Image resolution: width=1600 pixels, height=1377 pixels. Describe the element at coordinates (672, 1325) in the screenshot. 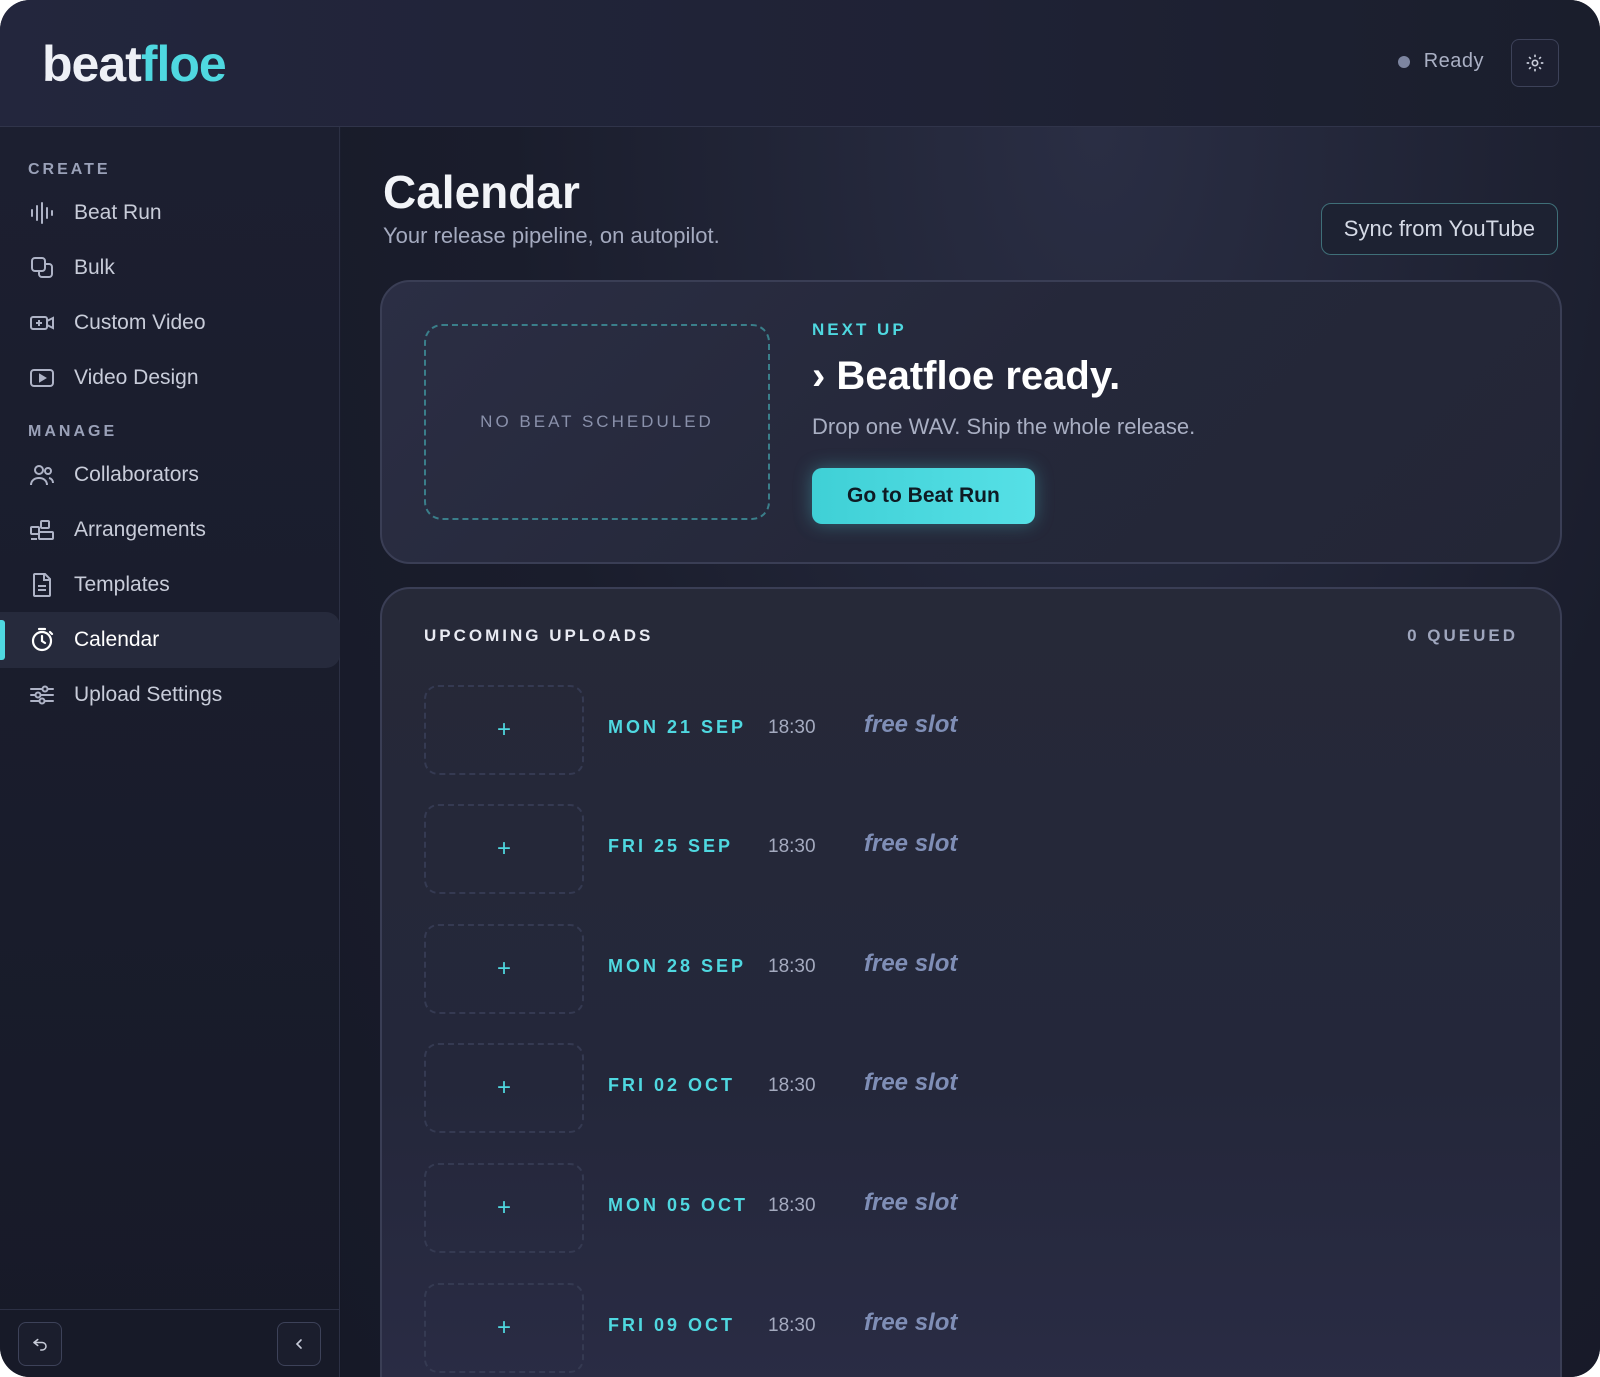

I see `slot-date: FRI 09 OCT` at that location.